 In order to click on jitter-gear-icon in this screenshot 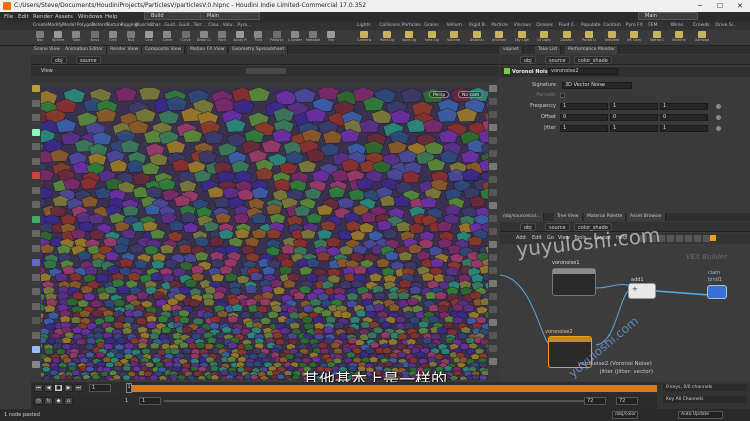, I will do `click(718, 128)`.